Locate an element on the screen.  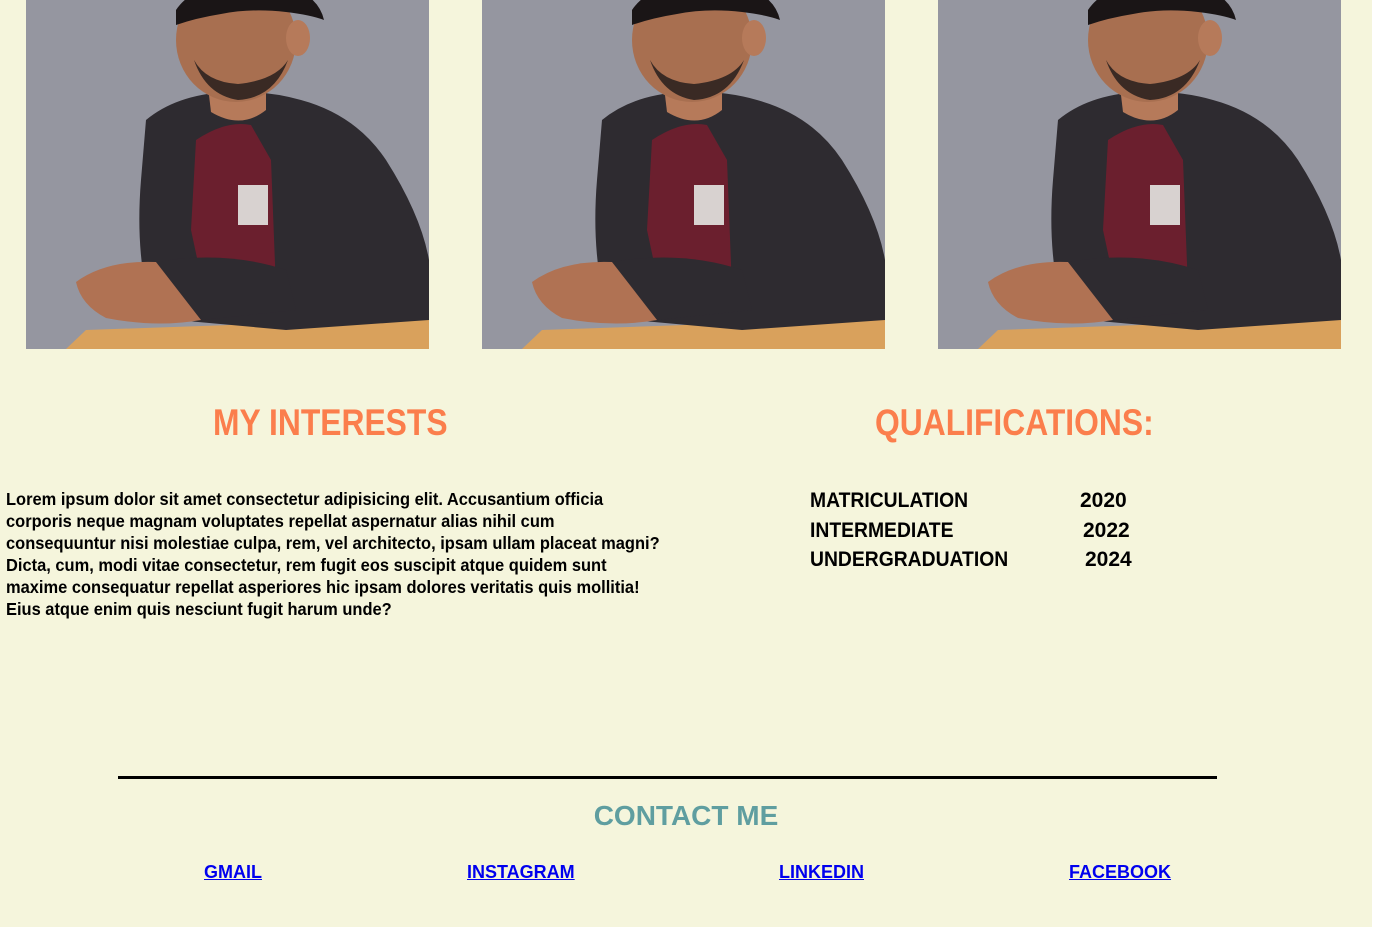
facebook-link: FACEBOOK is located at coordinates (1120, 872).